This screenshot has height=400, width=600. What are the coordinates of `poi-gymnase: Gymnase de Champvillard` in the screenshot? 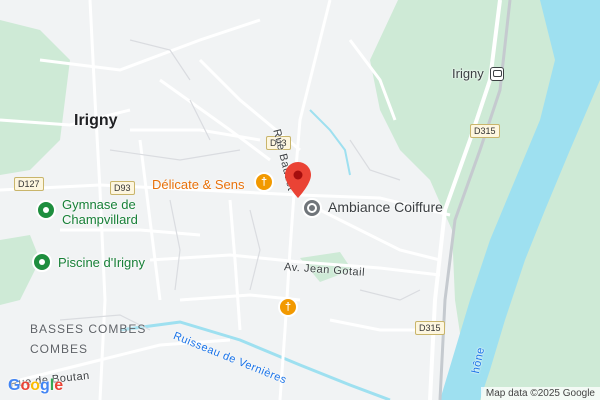 It's located at (100, 212).